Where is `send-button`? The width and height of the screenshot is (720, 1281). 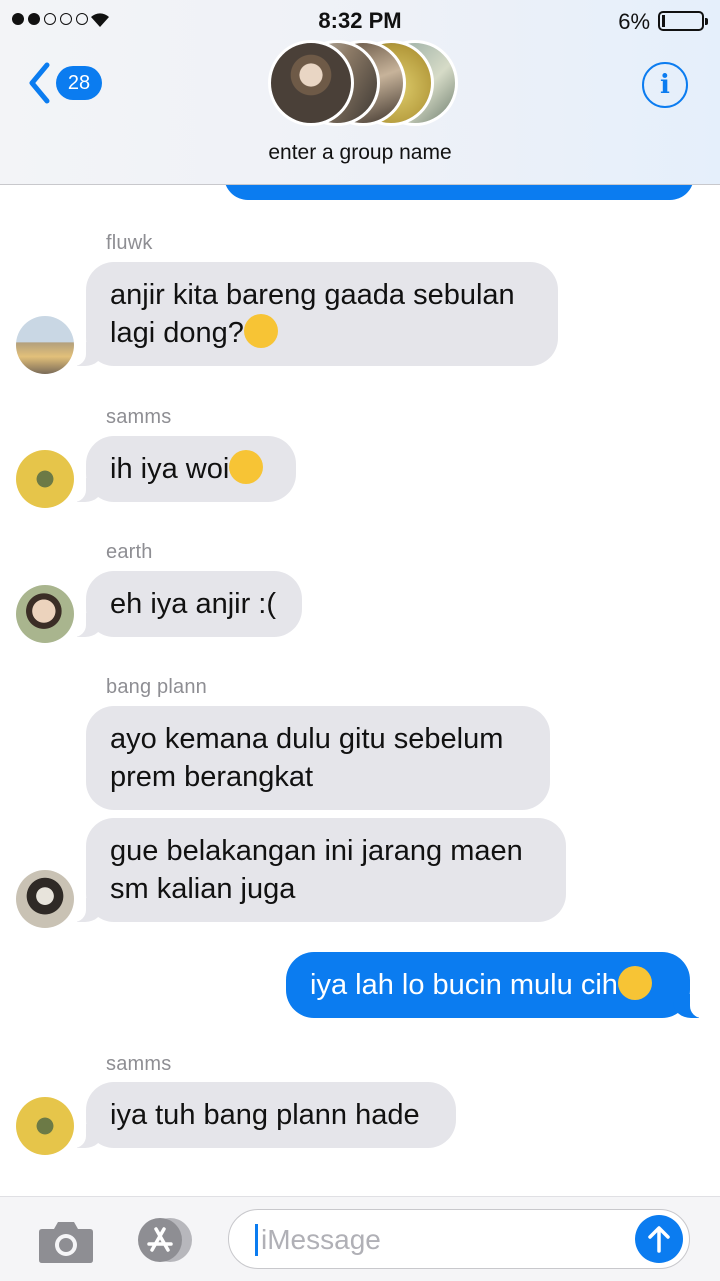 send-button is located at coordinates (659, 1239).